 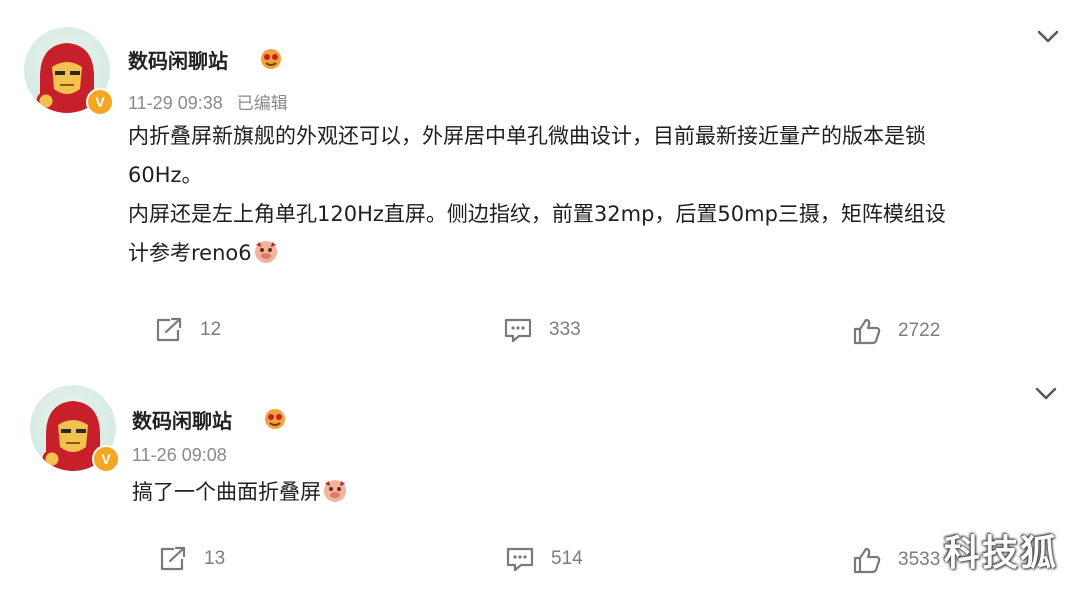 I want to click on post-text-line: 搞了一个曲面折叠屏, so click(x=240, y=492).